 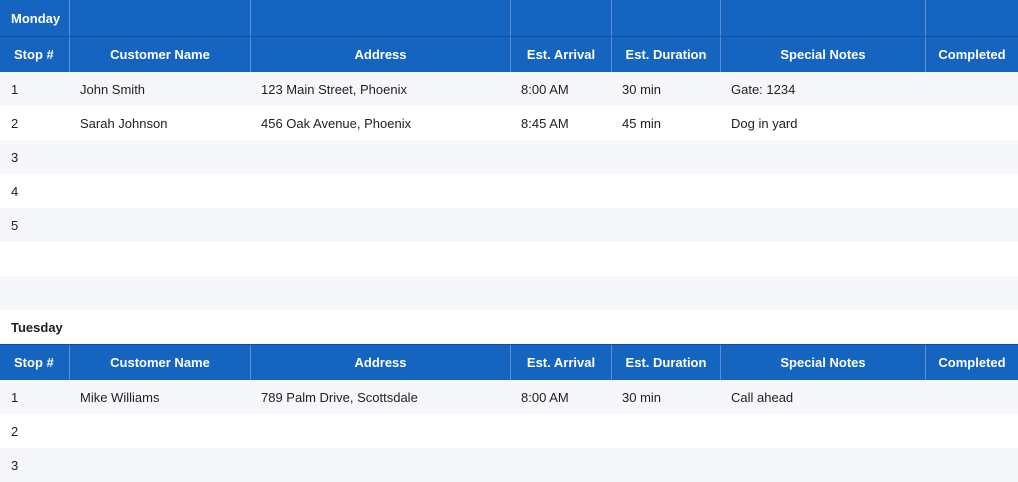 I want to click on table-row: 4, so click(x=509, y=191).